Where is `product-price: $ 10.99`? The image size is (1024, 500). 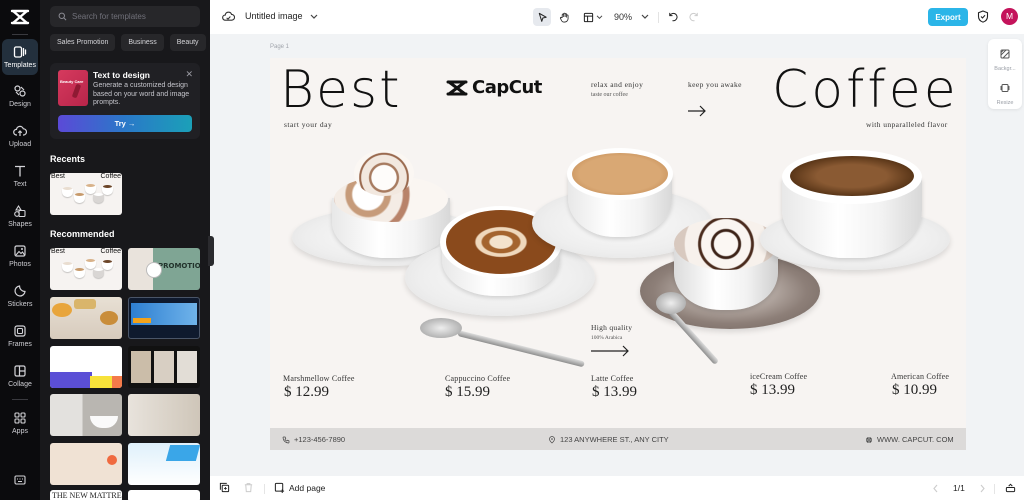
product-price: $ 10.99 is located at coordinates (914, 390).